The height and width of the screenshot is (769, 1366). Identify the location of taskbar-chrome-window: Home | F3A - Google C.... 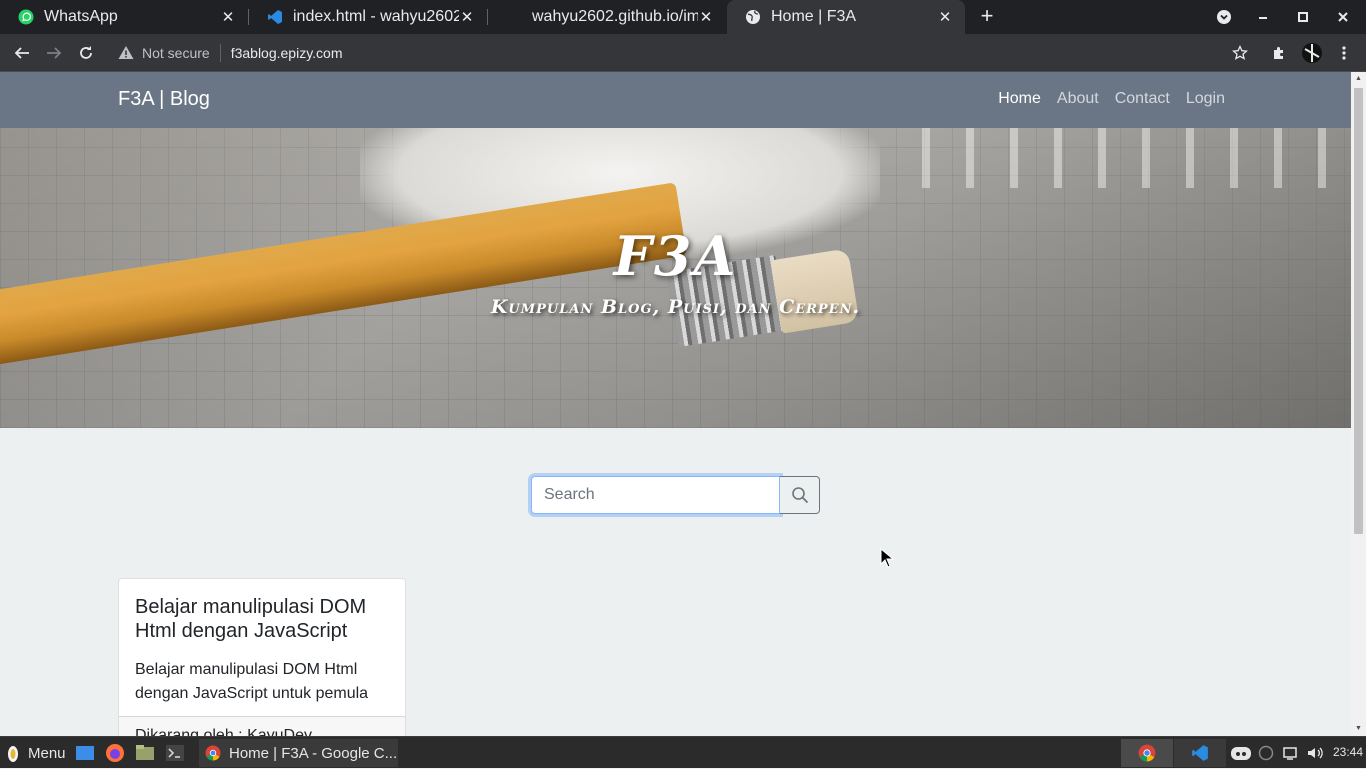
(298, 753).